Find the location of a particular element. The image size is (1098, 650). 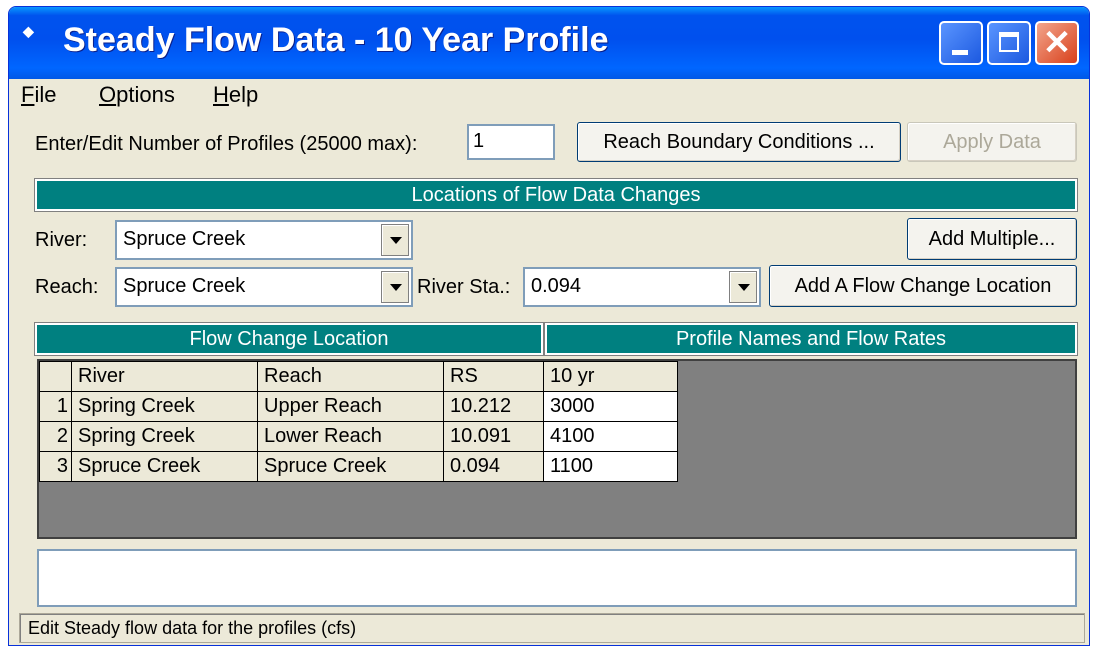

reach-select: Spruce Creek is located at coordinates (264, 287).